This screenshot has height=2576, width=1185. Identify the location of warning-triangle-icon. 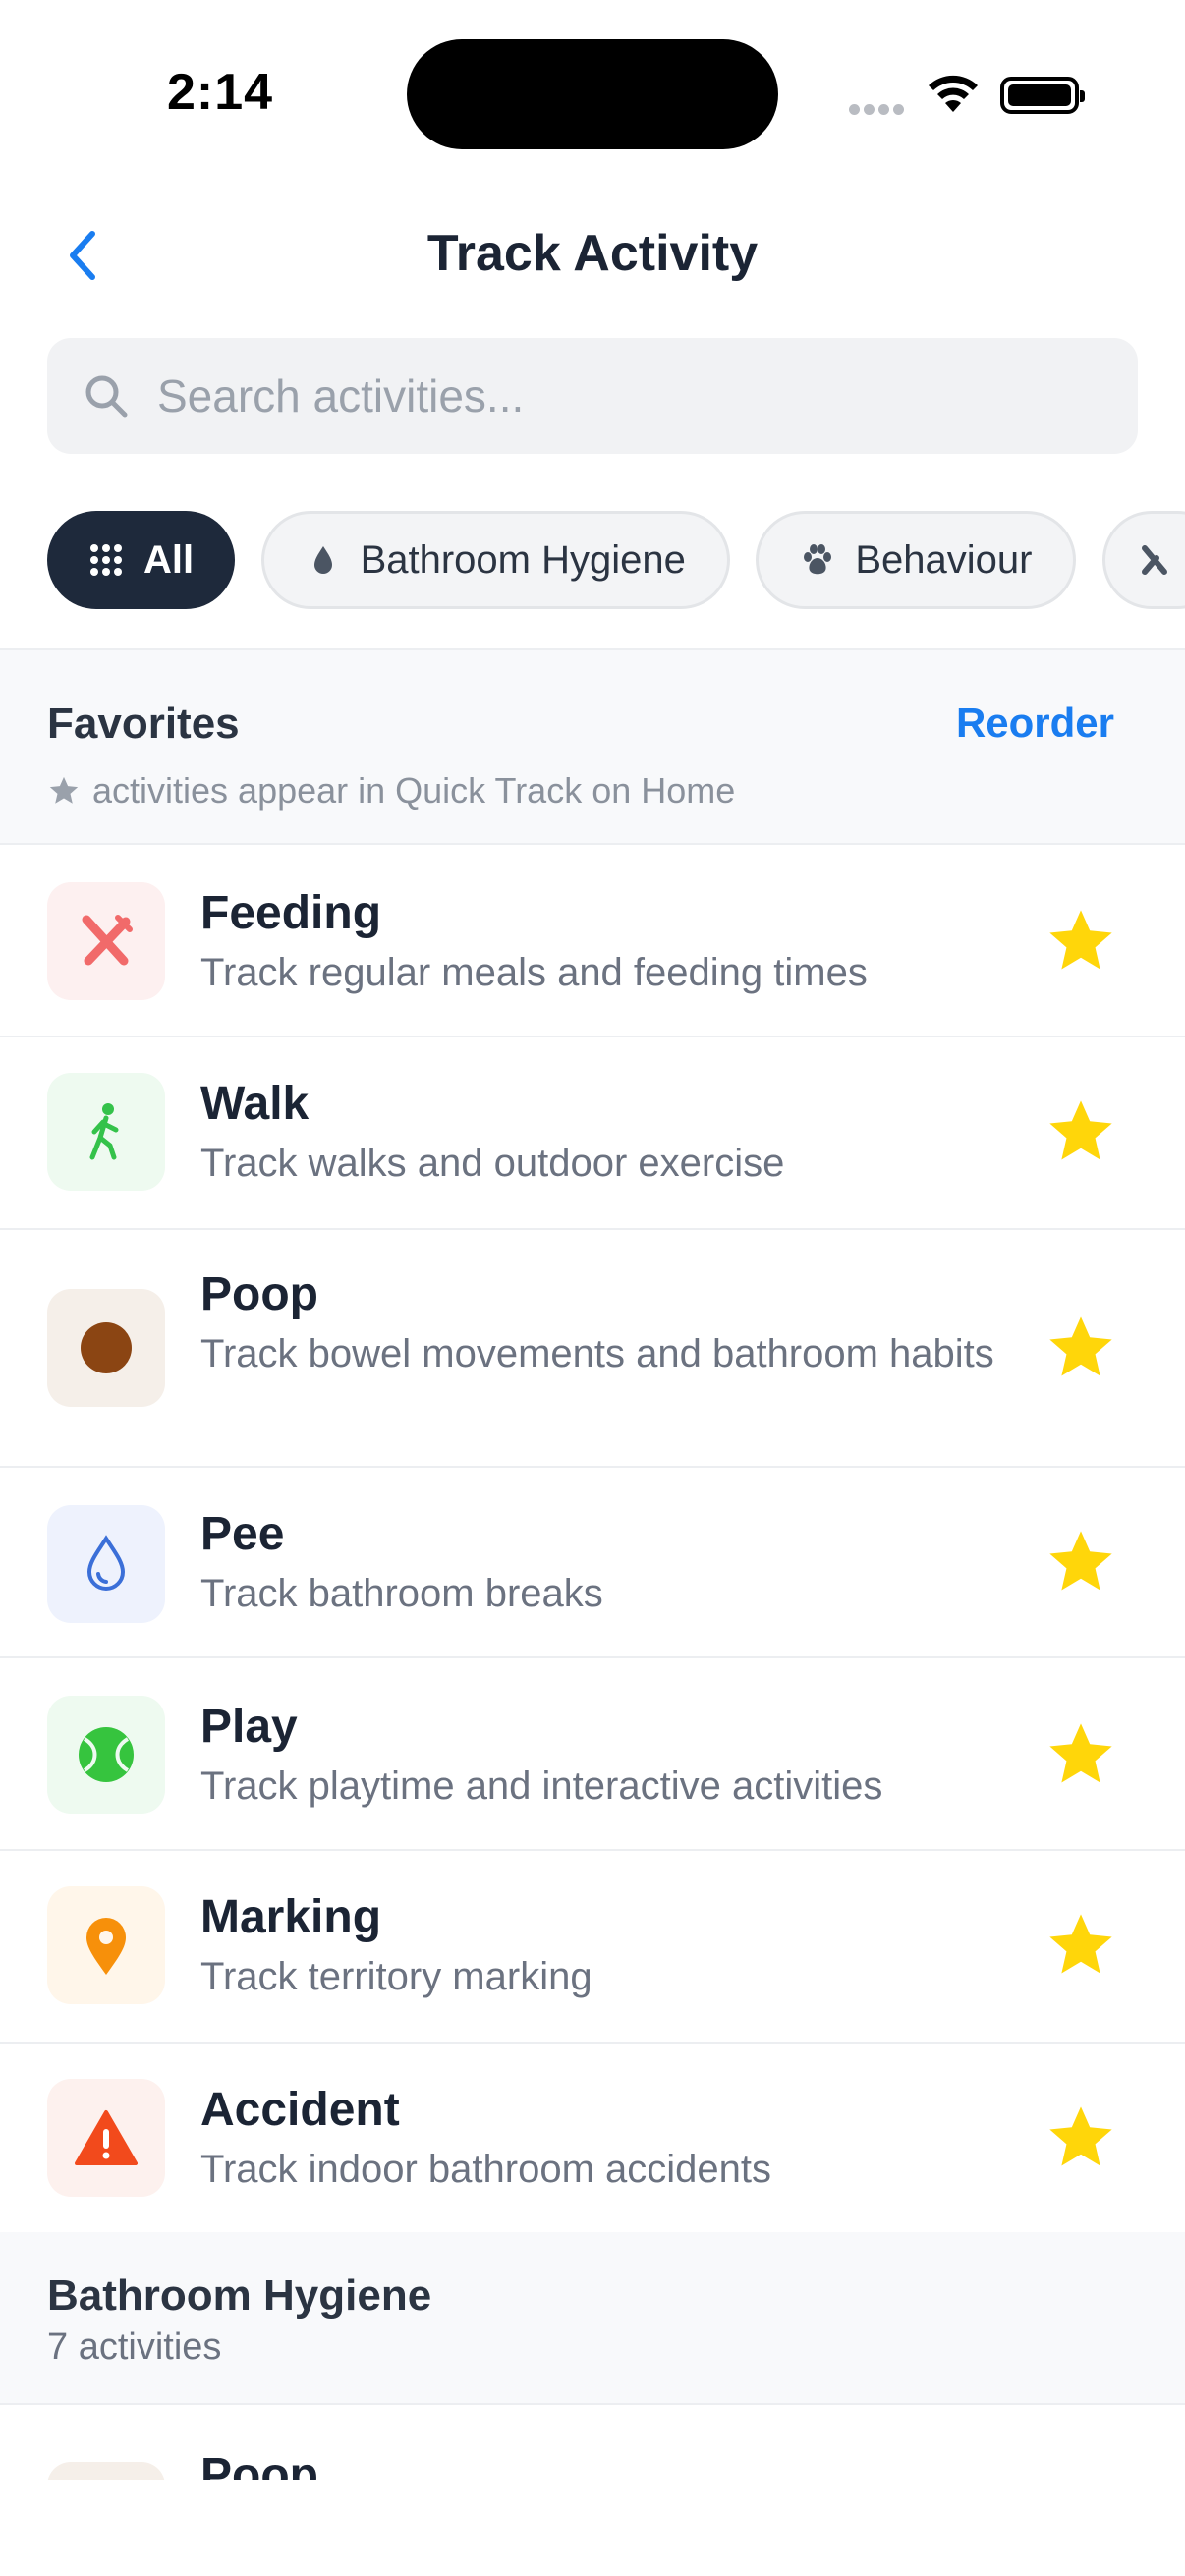
(106, 2138).